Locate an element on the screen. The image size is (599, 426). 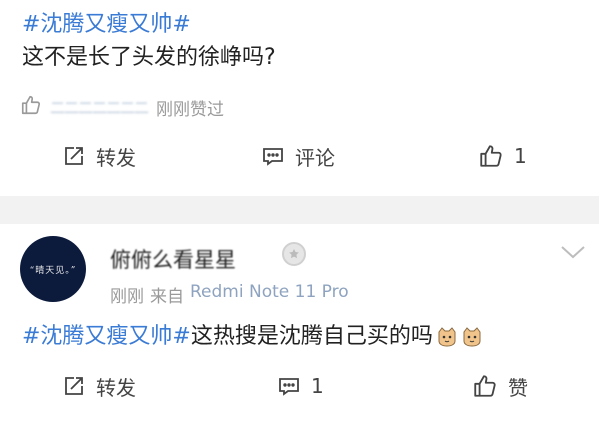
like-button: 赞 is located at coordinates (500, 386).